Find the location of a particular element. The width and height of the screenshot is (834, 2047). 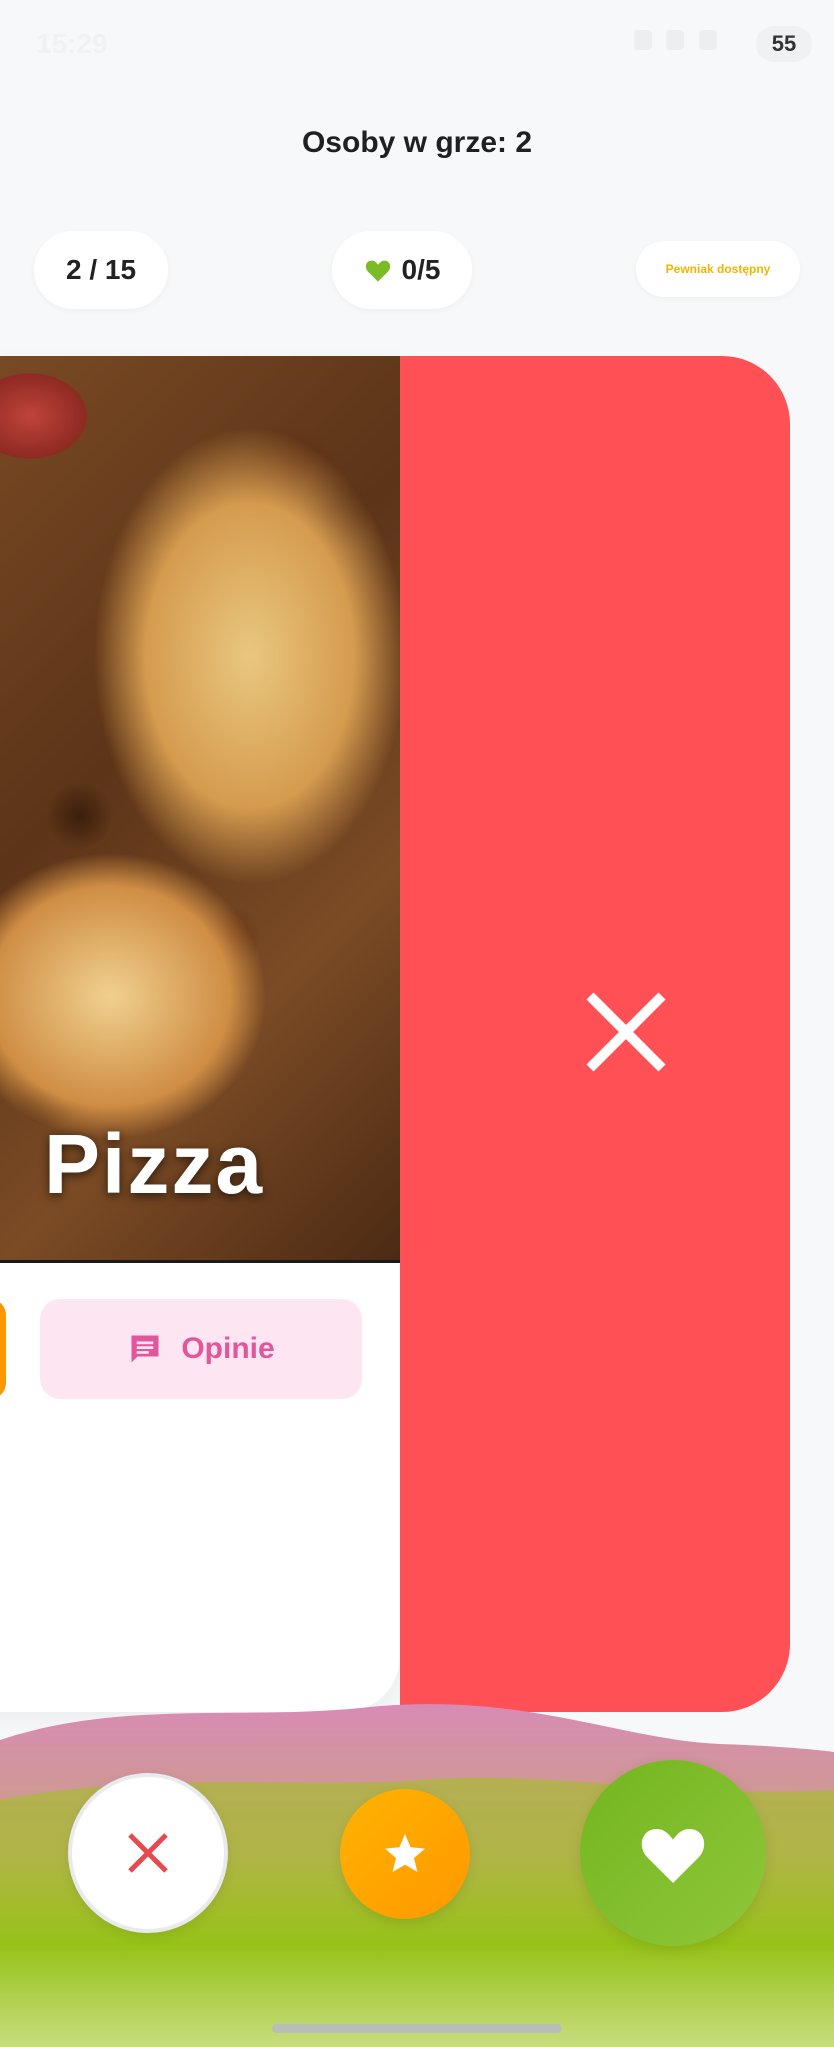

dish-name: Pizza is located at coordinates (154, 1164).